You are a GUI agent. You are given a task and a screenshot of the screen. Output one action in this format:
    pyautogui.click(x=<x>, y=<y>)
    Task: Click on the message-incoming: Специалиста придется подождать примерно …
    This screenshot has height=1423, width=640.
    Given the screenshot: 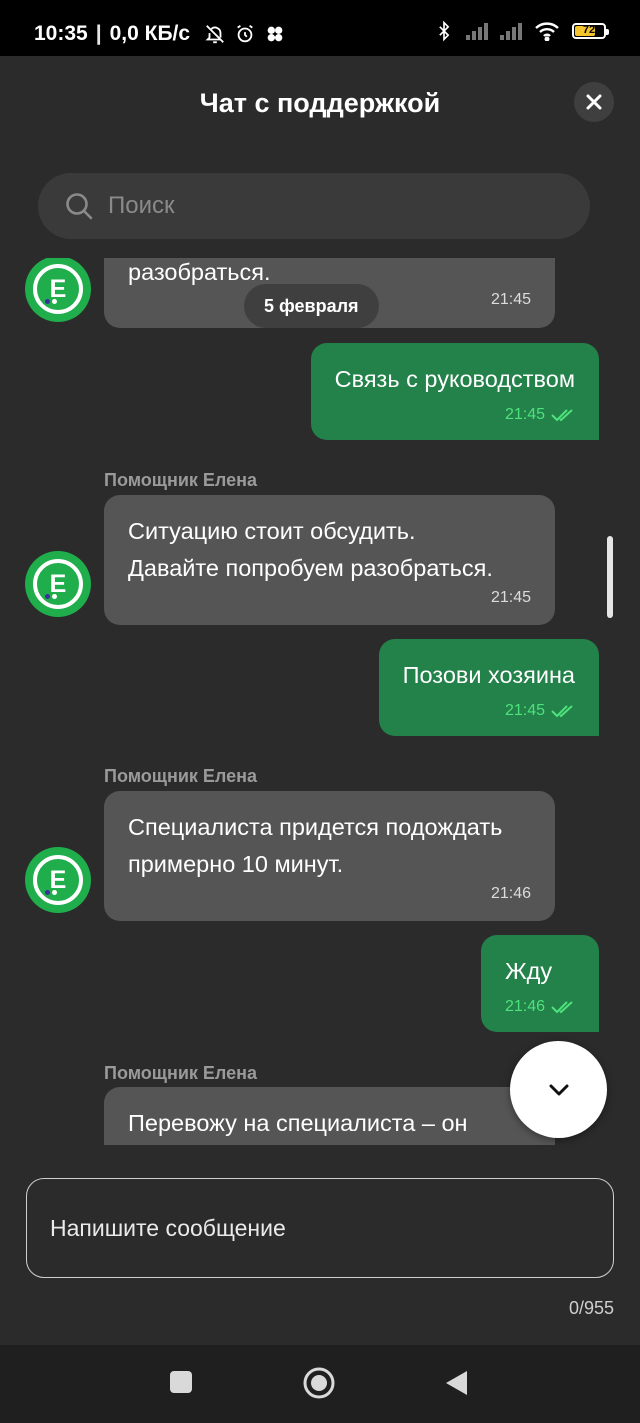 What is the action you would take?
    pyautogui.click(x=329, y=856)
    